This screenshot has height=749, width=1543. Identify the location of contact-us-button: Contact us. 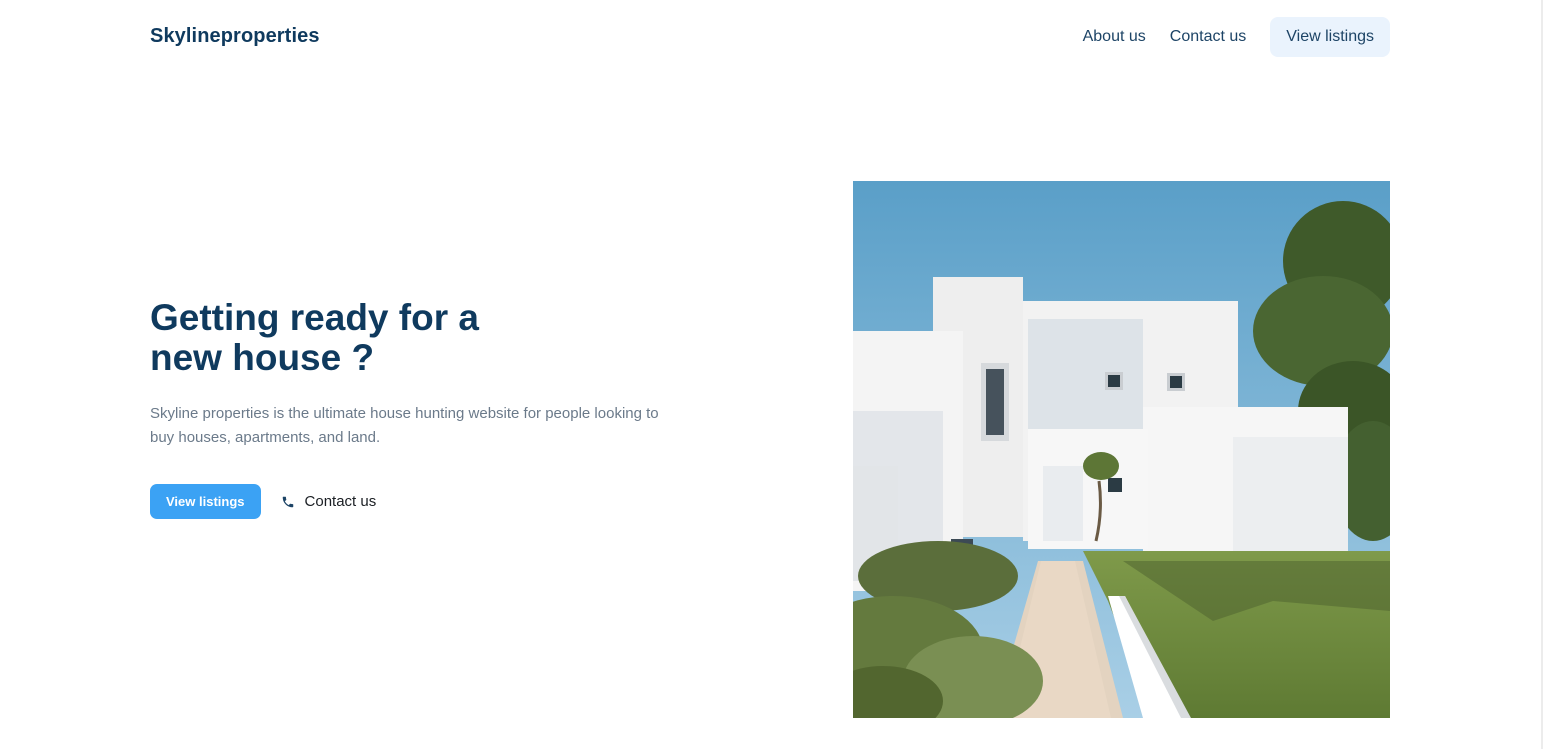
(329, 501).